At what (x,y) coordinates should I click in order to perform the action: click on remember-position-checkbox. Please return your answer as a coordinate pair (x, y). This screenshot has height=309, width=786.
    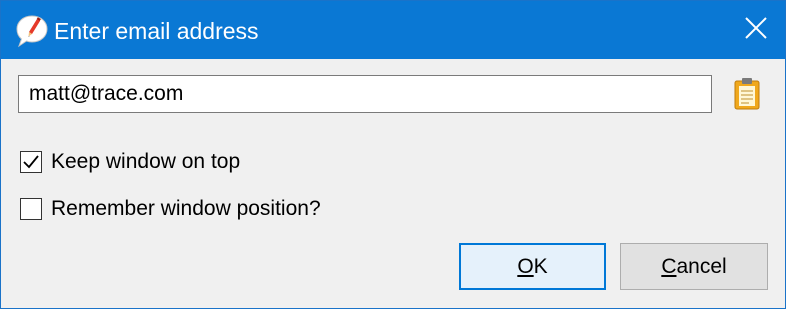
    Looking at the image, I should click on (31, 209).